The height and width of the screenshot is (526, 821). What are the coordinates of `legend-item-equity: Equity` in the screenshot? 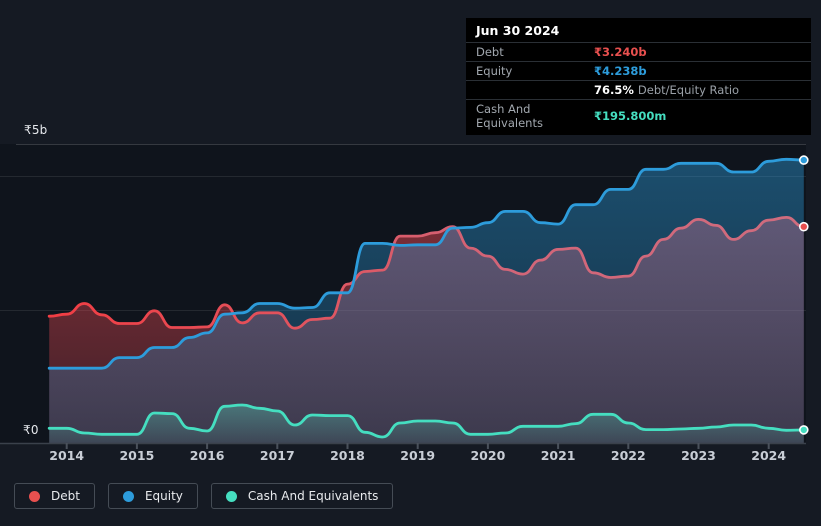 It's located at (152, 496).